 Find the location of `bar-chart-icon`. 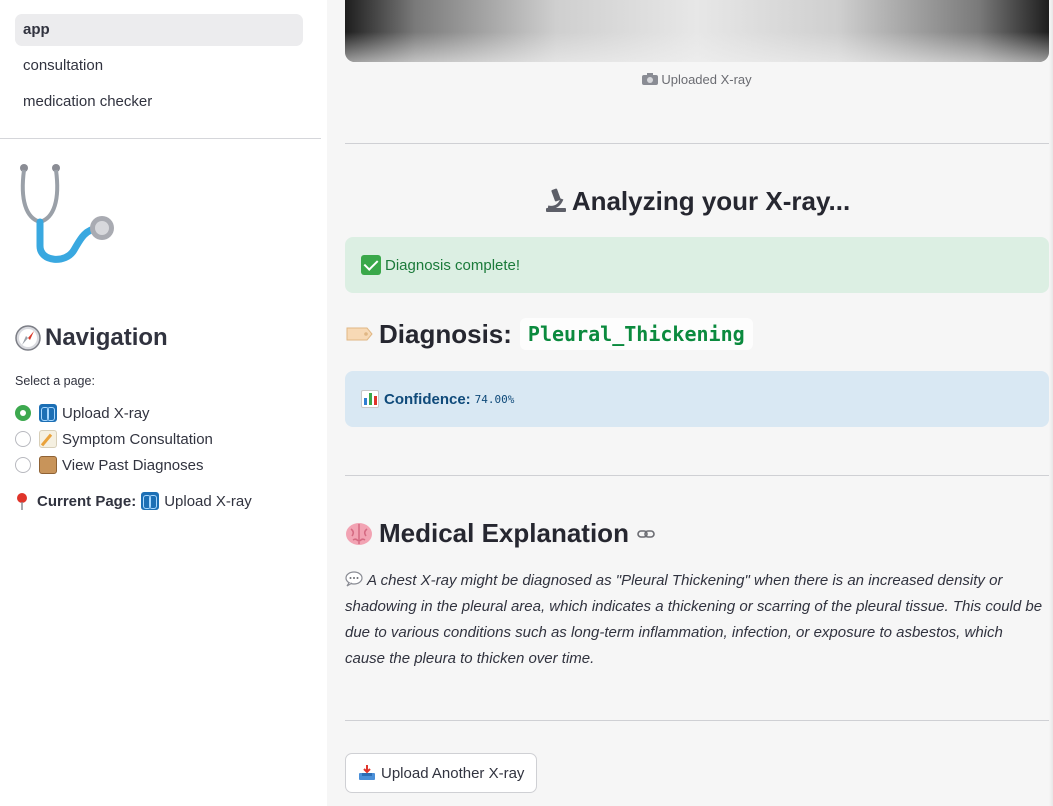

bar-chart-icon is located at coordinates (370, 399).